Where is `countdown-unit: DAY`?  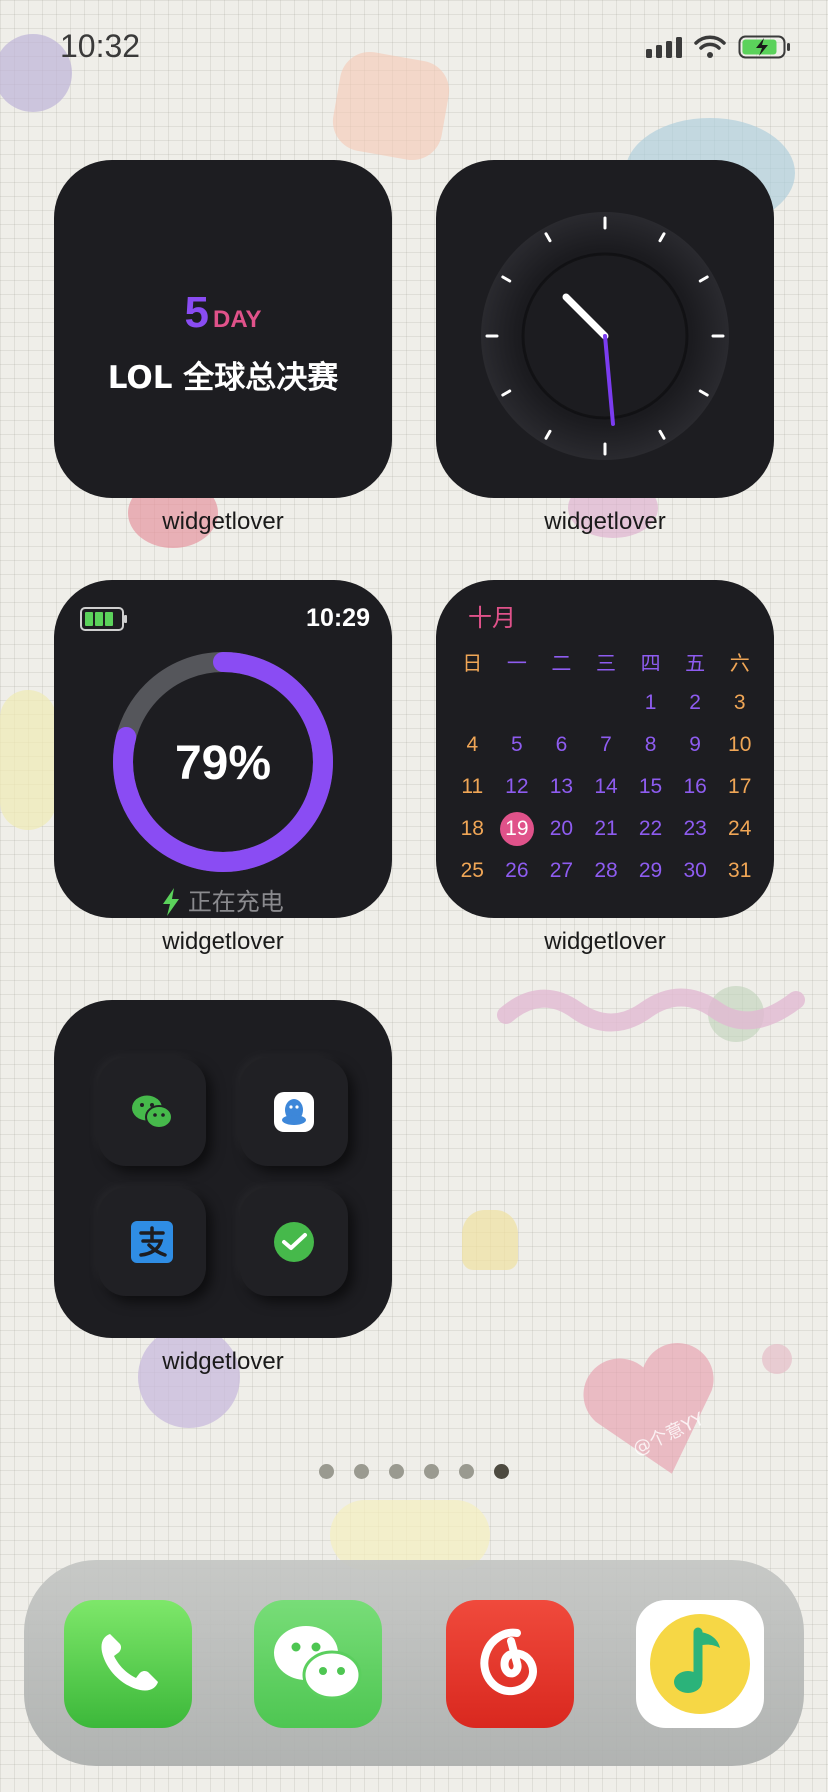
countdown-unit: DAY is located at coordinates (237, 319).